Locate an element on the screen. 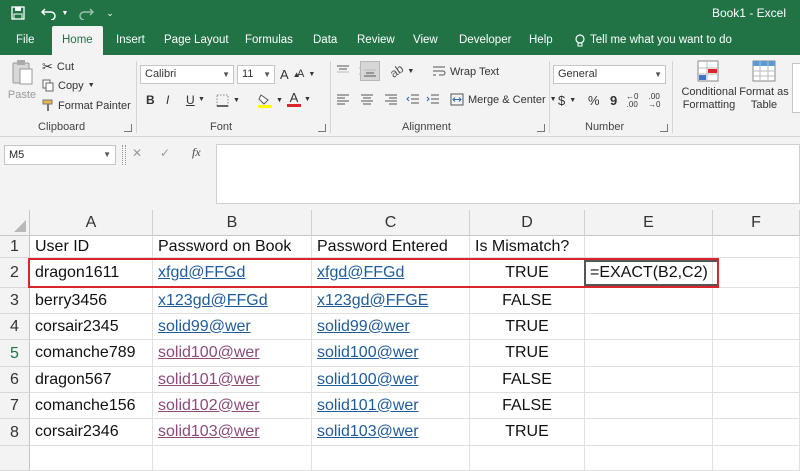 This screenshot has width=800, height=471. cell-a4: corsair2345 is located at coordinates (91, 327).